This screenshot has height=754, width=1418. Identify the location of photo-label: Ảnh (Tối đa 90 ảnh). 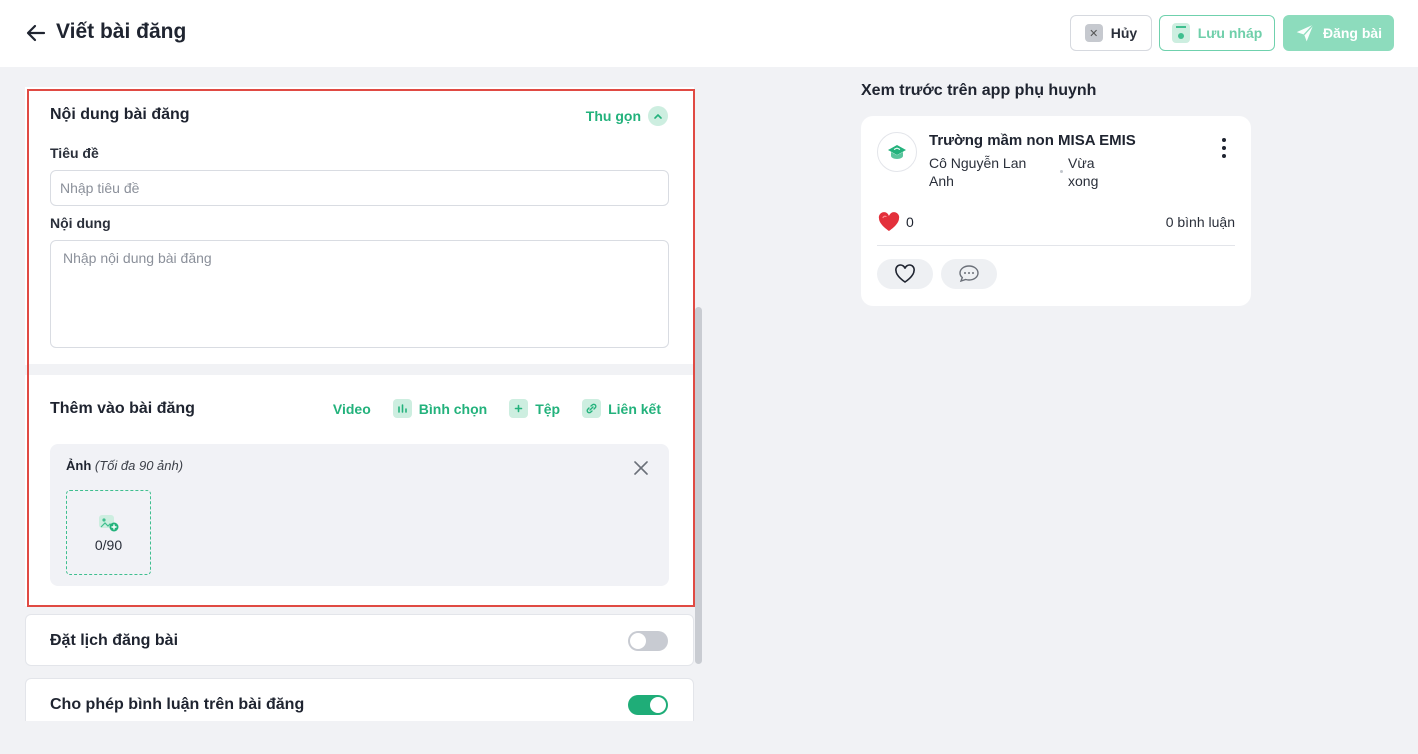
(124, 465).